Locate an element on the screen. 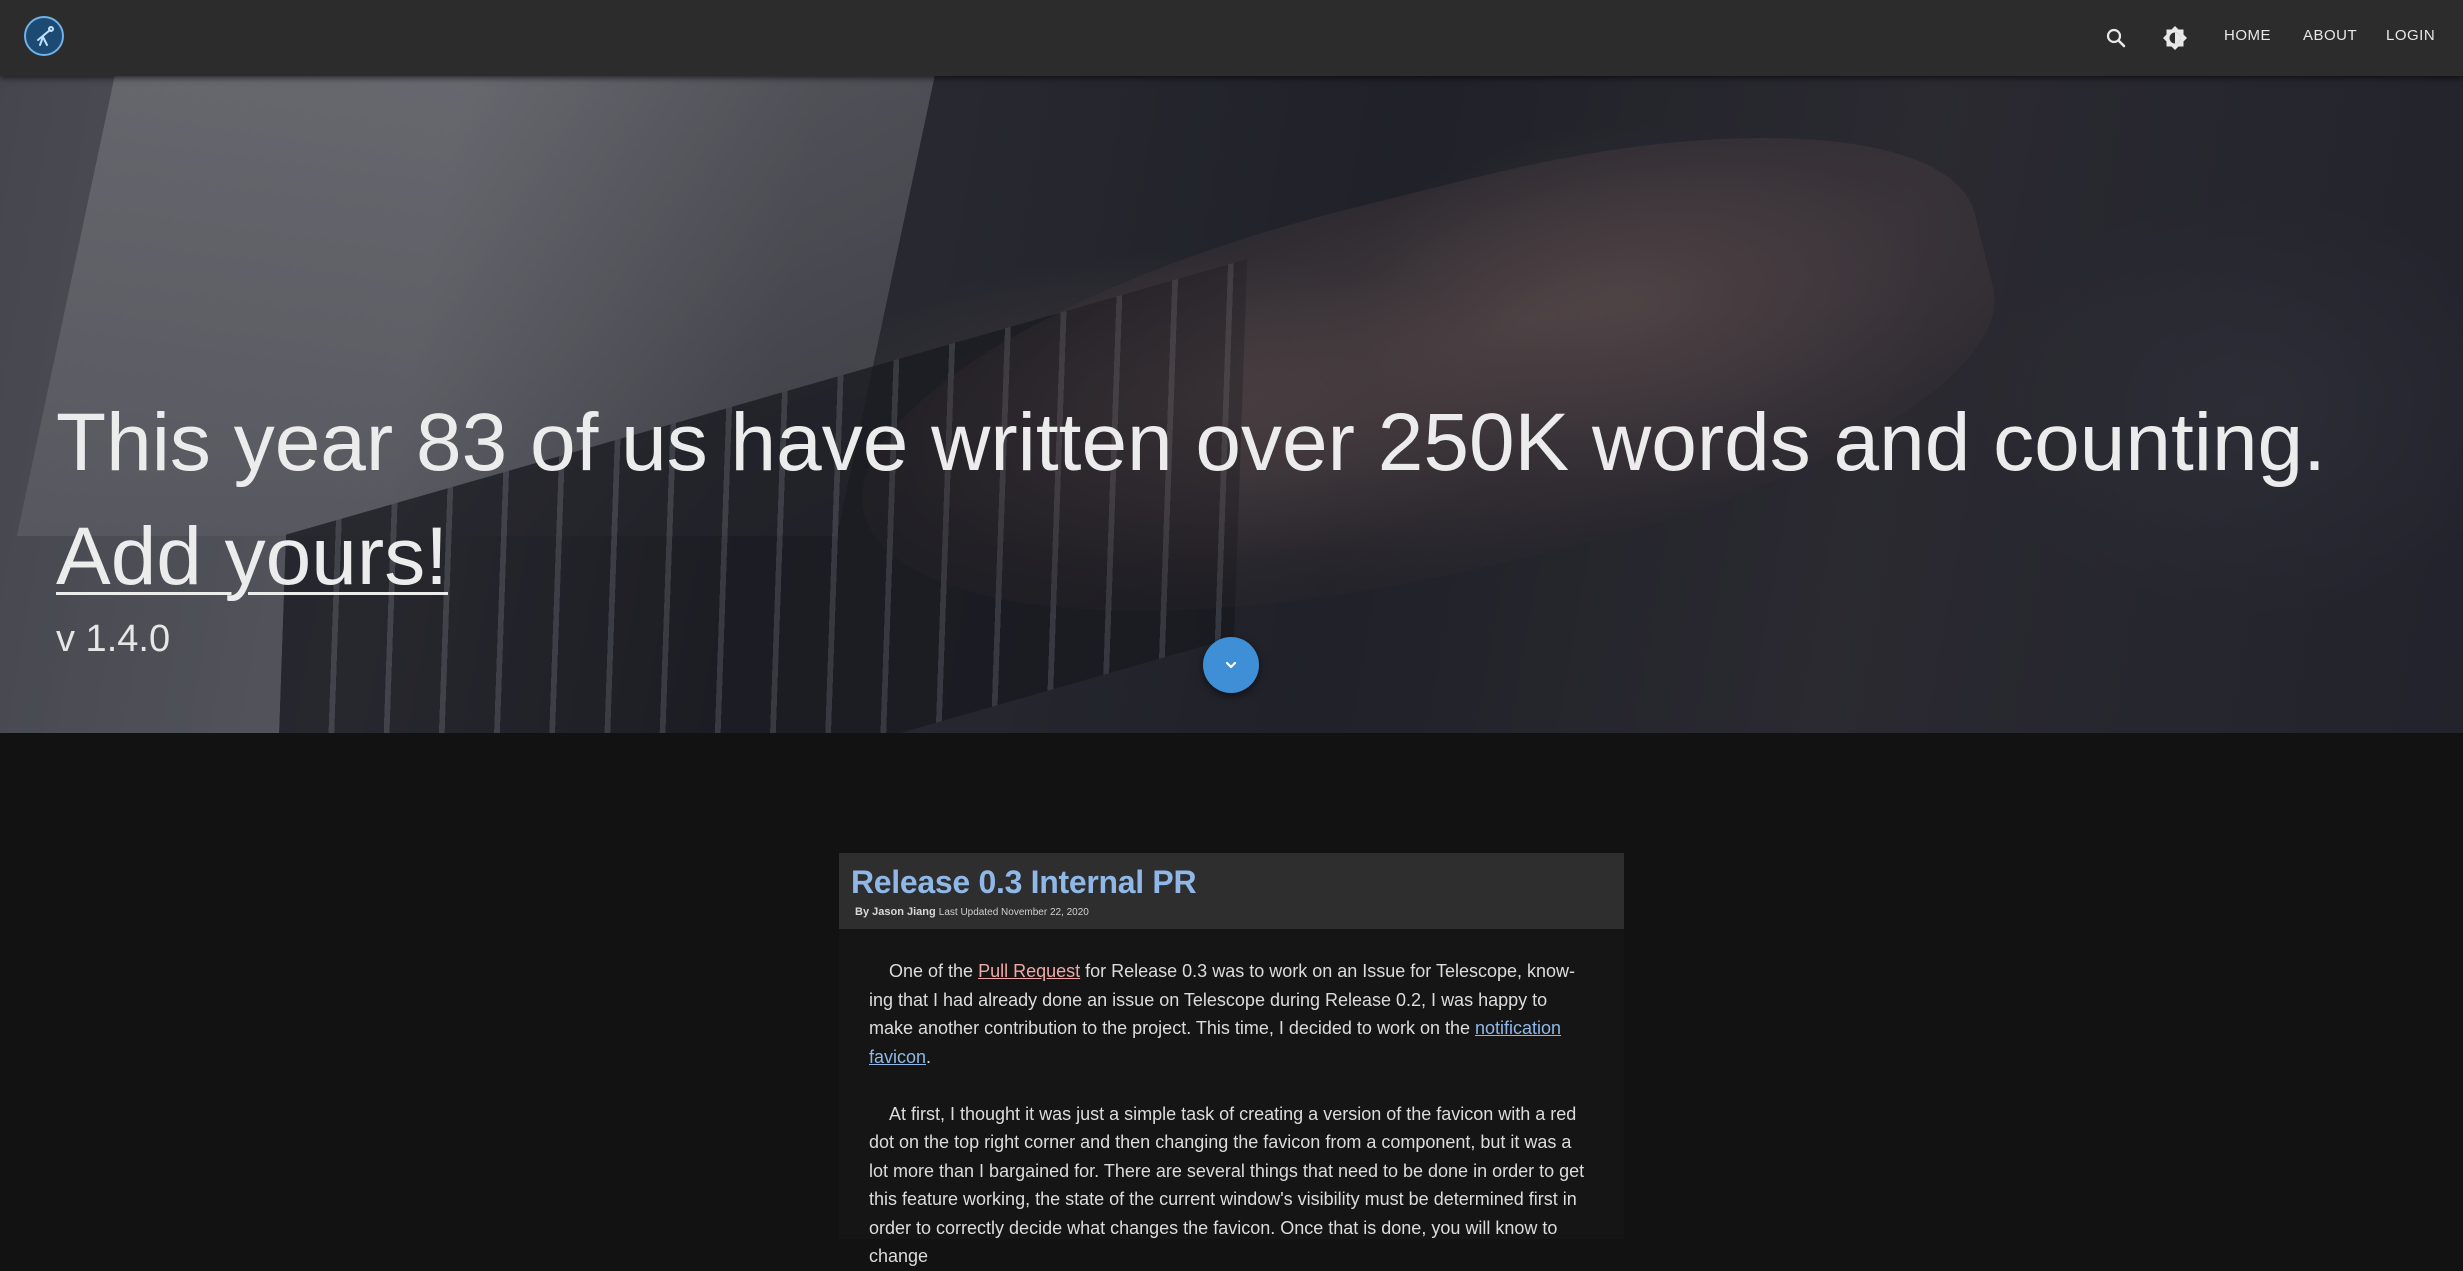 The image size is (2463, 1271). post-updated-date: Last Updated November 22, 2020 is located at coordinates (1013, 913).